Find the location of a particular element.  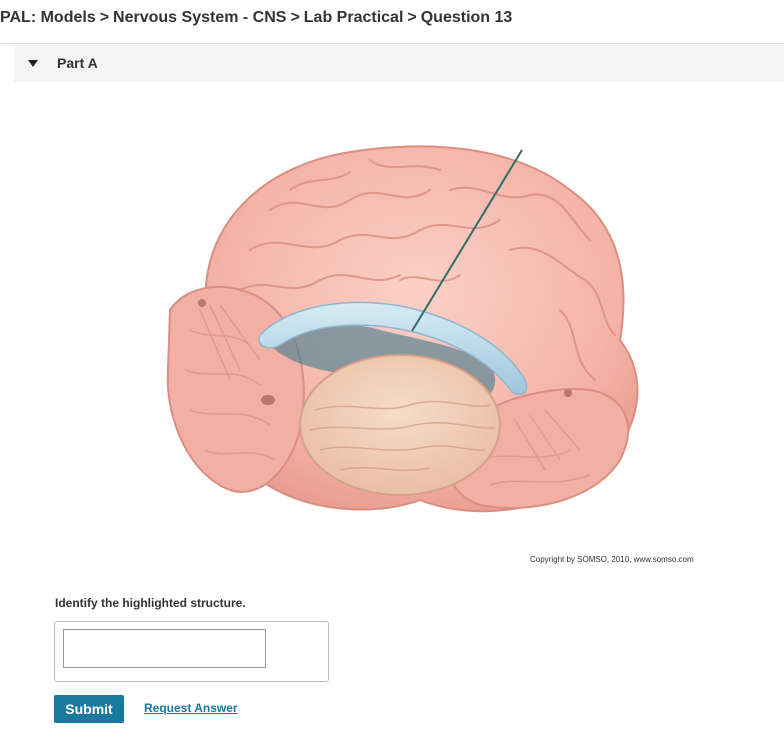

breadcrumb-item-pal-models: PAL: Models is located at coordinates (48, 18).